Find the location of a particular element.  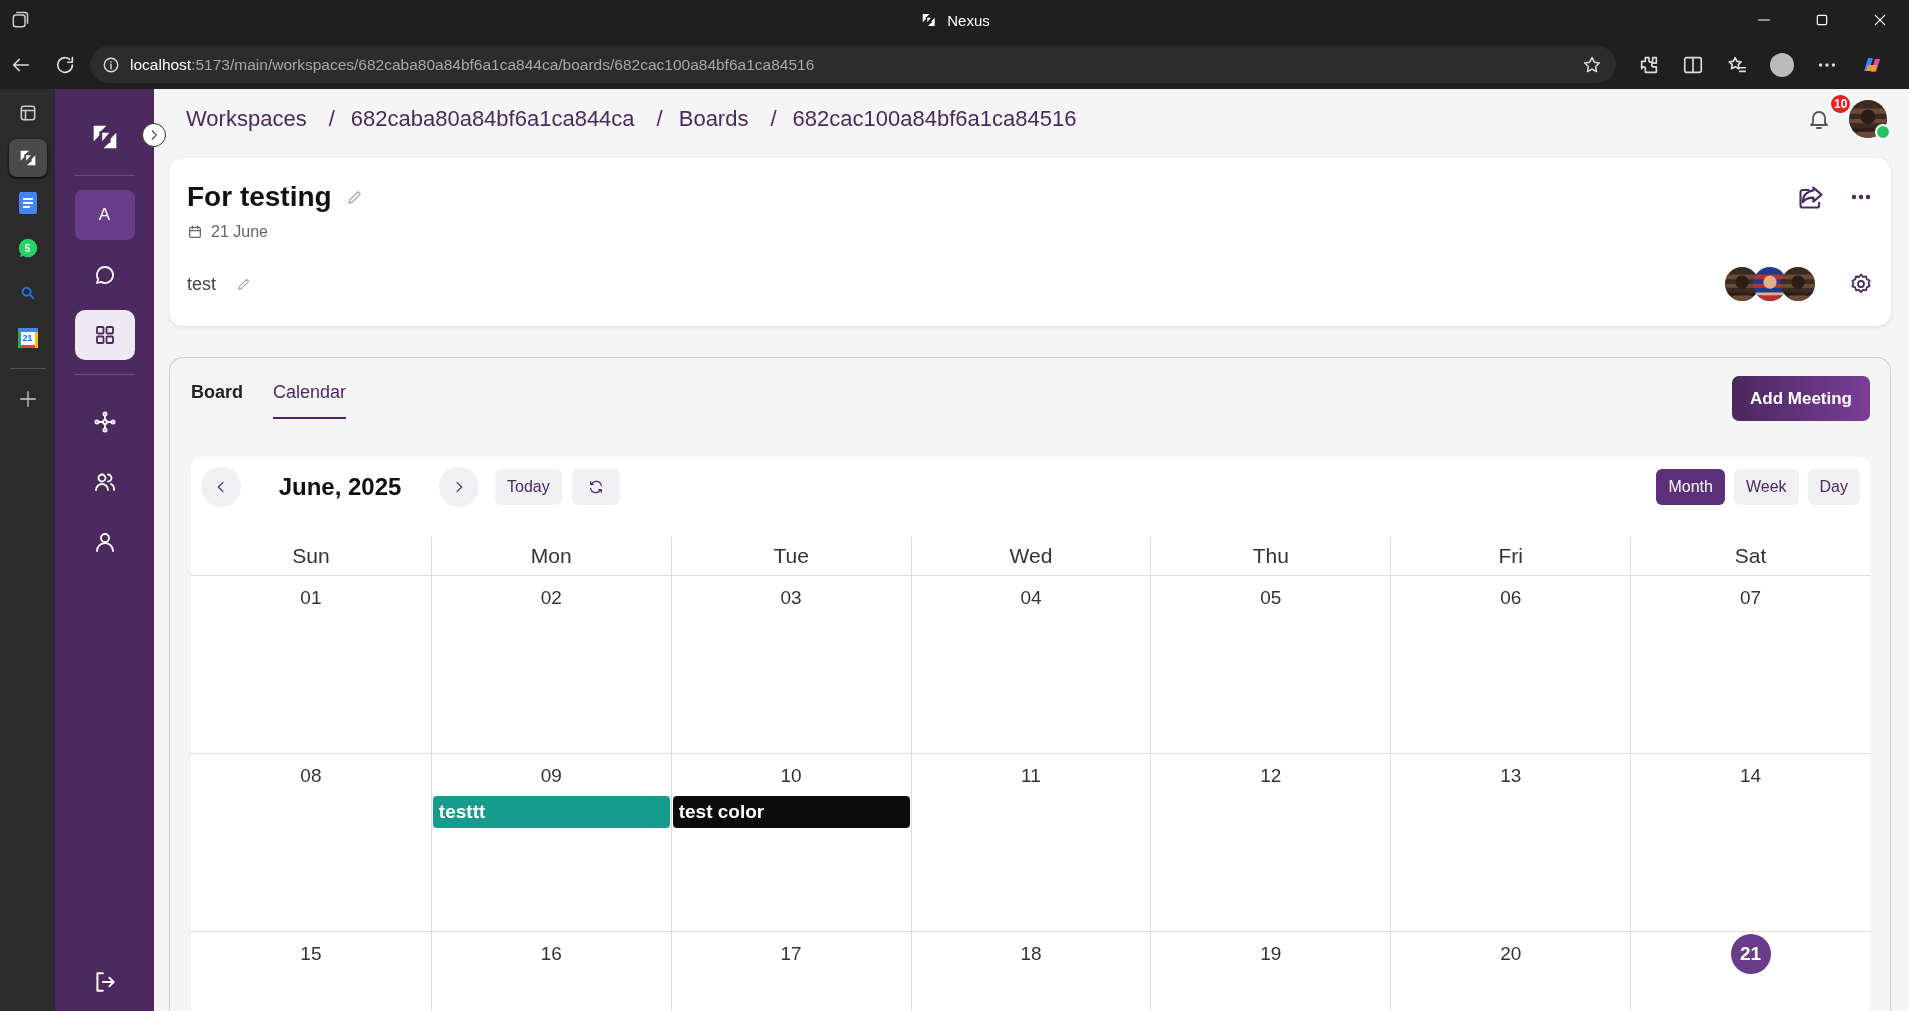

search-icon is located at coordinates (27, 293).